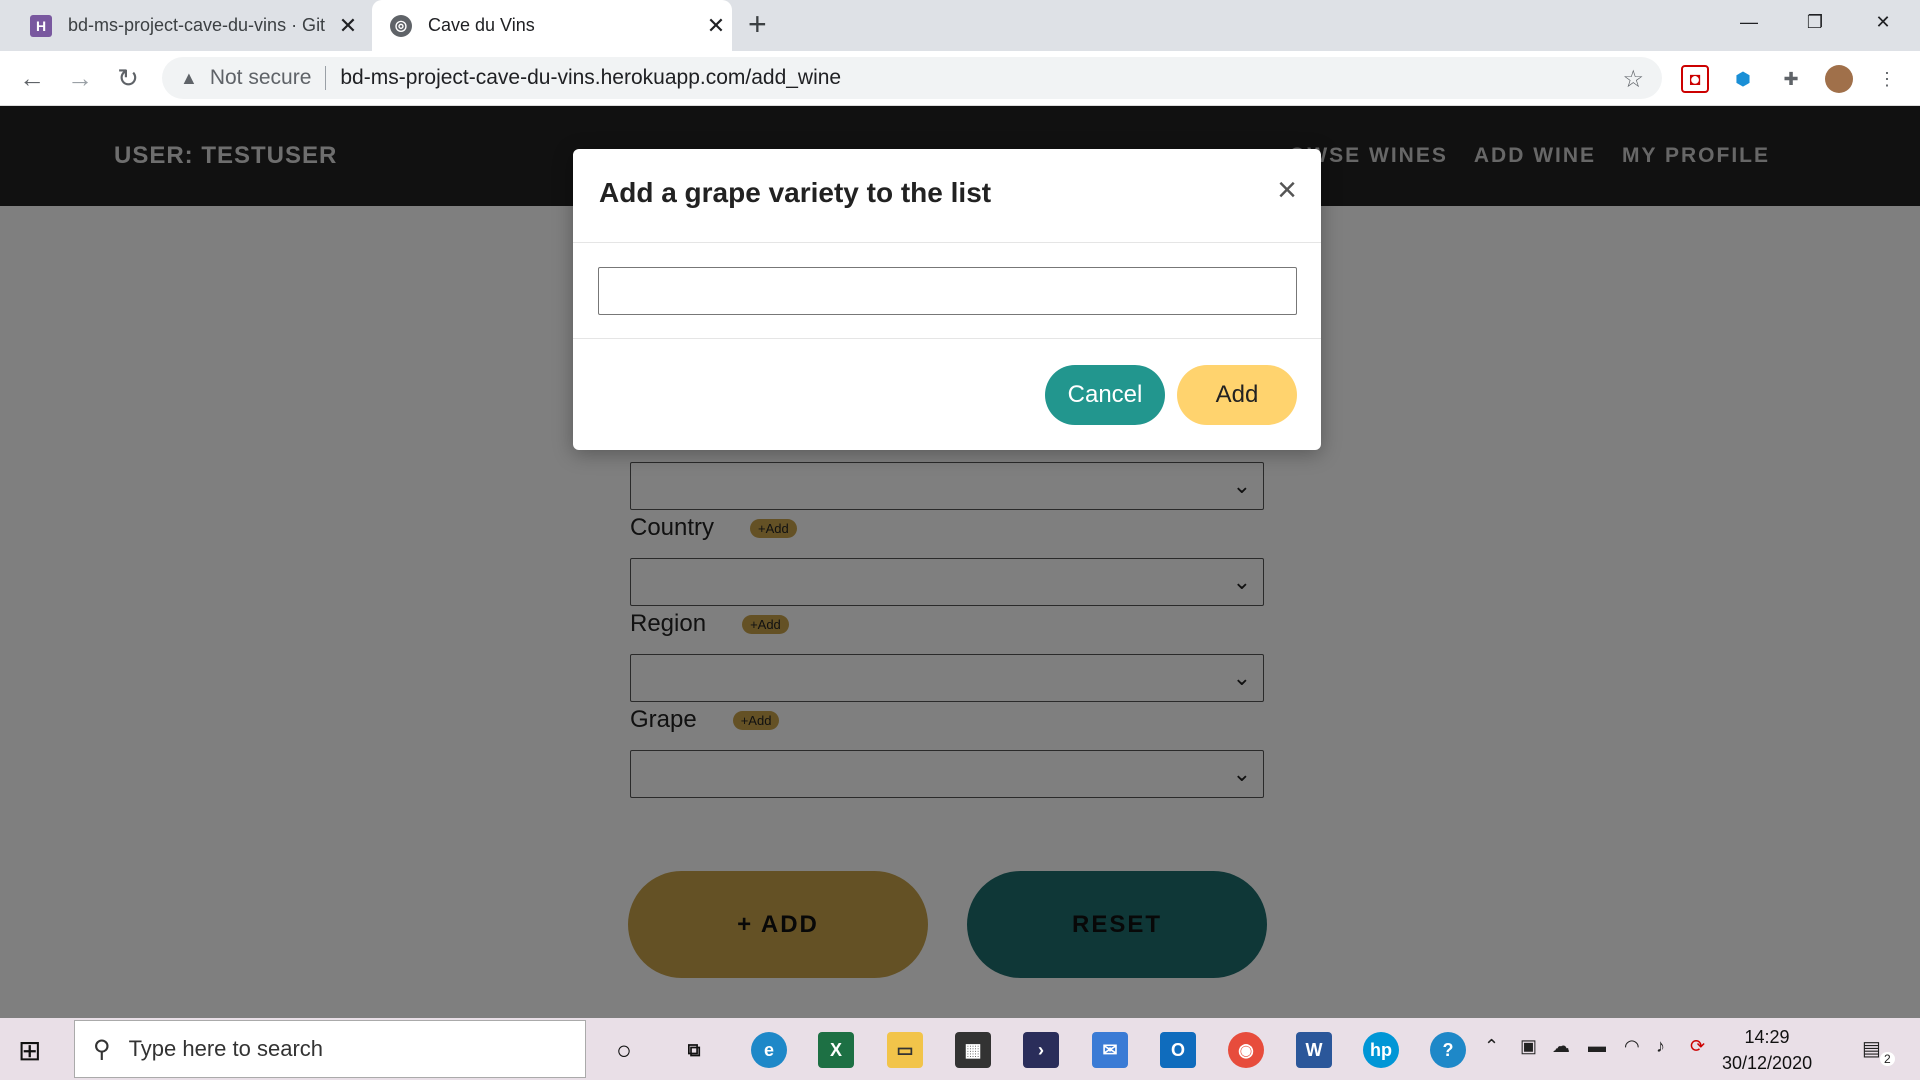 The image size is (1920, 1080). I want to click on tab-github: H bd-ms-project-cave-du-vins · Git ✕, so click(191, 25).